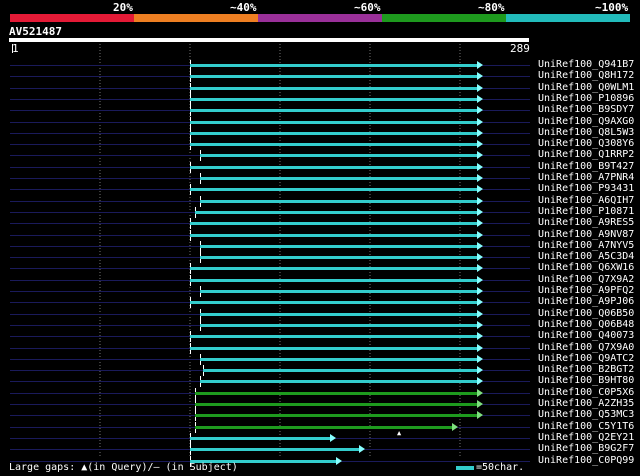 This screenshot has height=476, width=640. Describe the element at coordinates (586, 267) in the screenshot. I see `hit-label: UniRef100_Q6XW16` at that location.